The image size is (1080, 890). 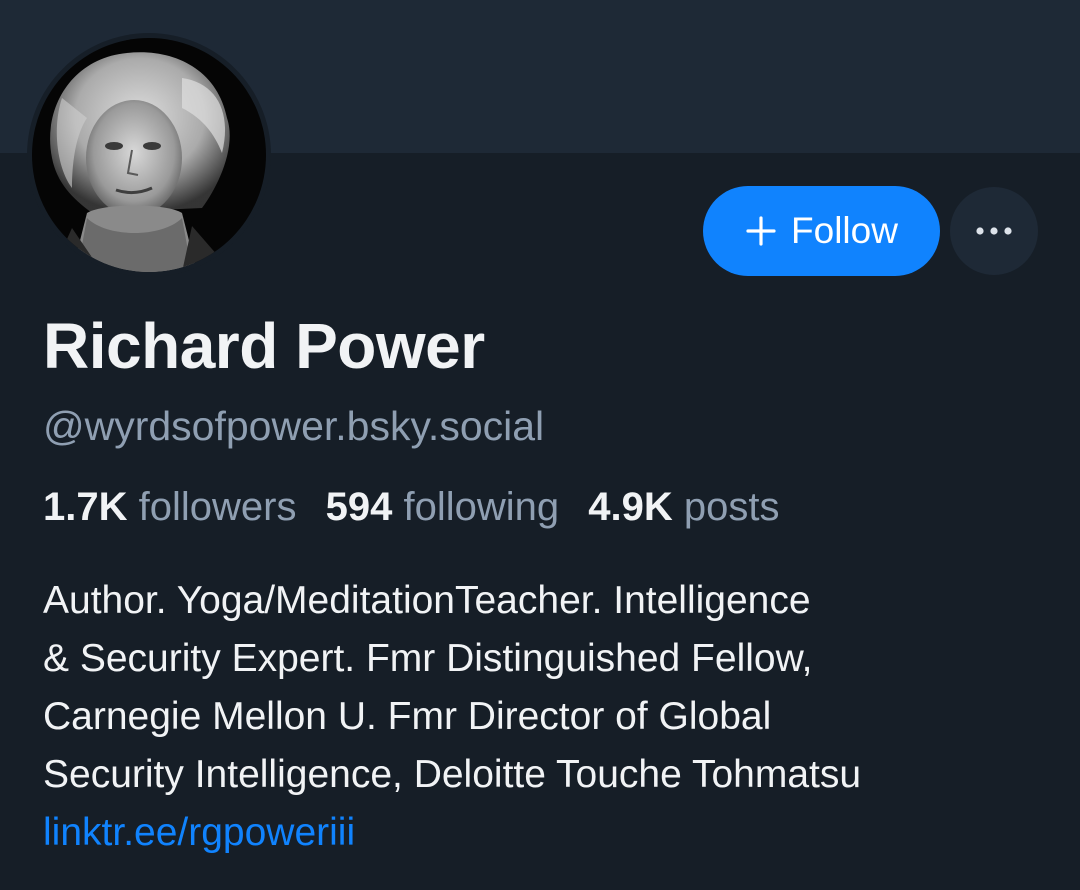 I want to click on avatar, so click(x=149, y=155).